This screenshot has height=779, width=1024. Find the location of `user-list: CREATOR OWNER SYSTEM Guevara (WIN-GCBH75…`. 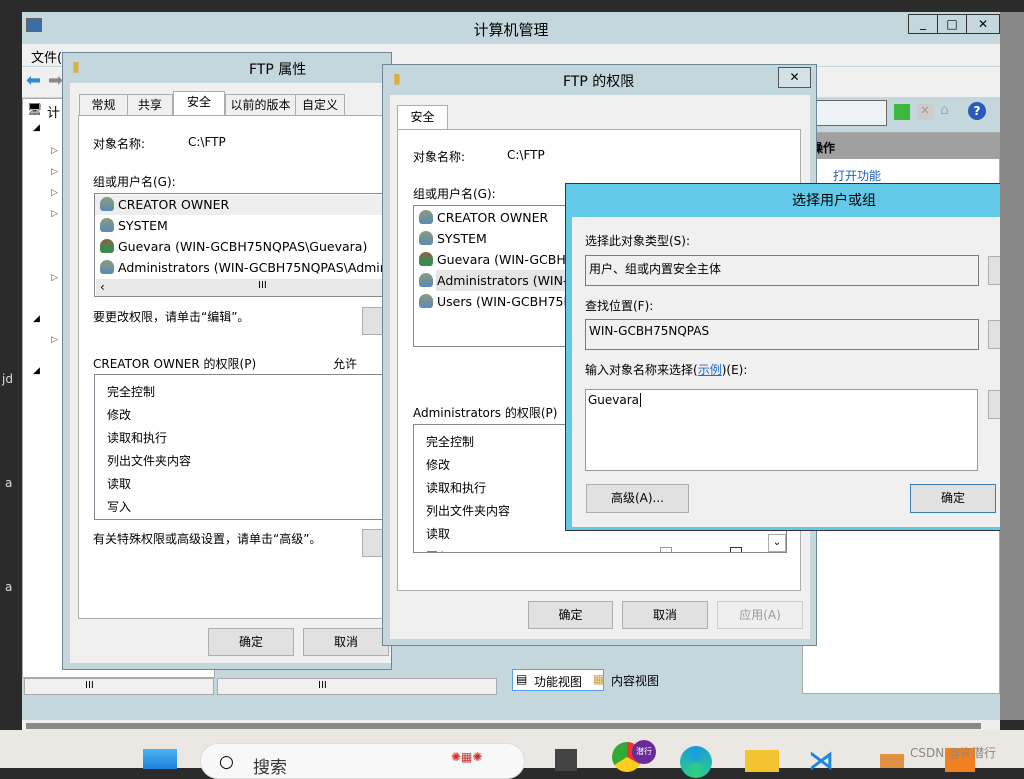

user-list: CREATOR OWNER SYSTEM Guevara (WIN-GCBH75… is located at coordinates (242, 245).